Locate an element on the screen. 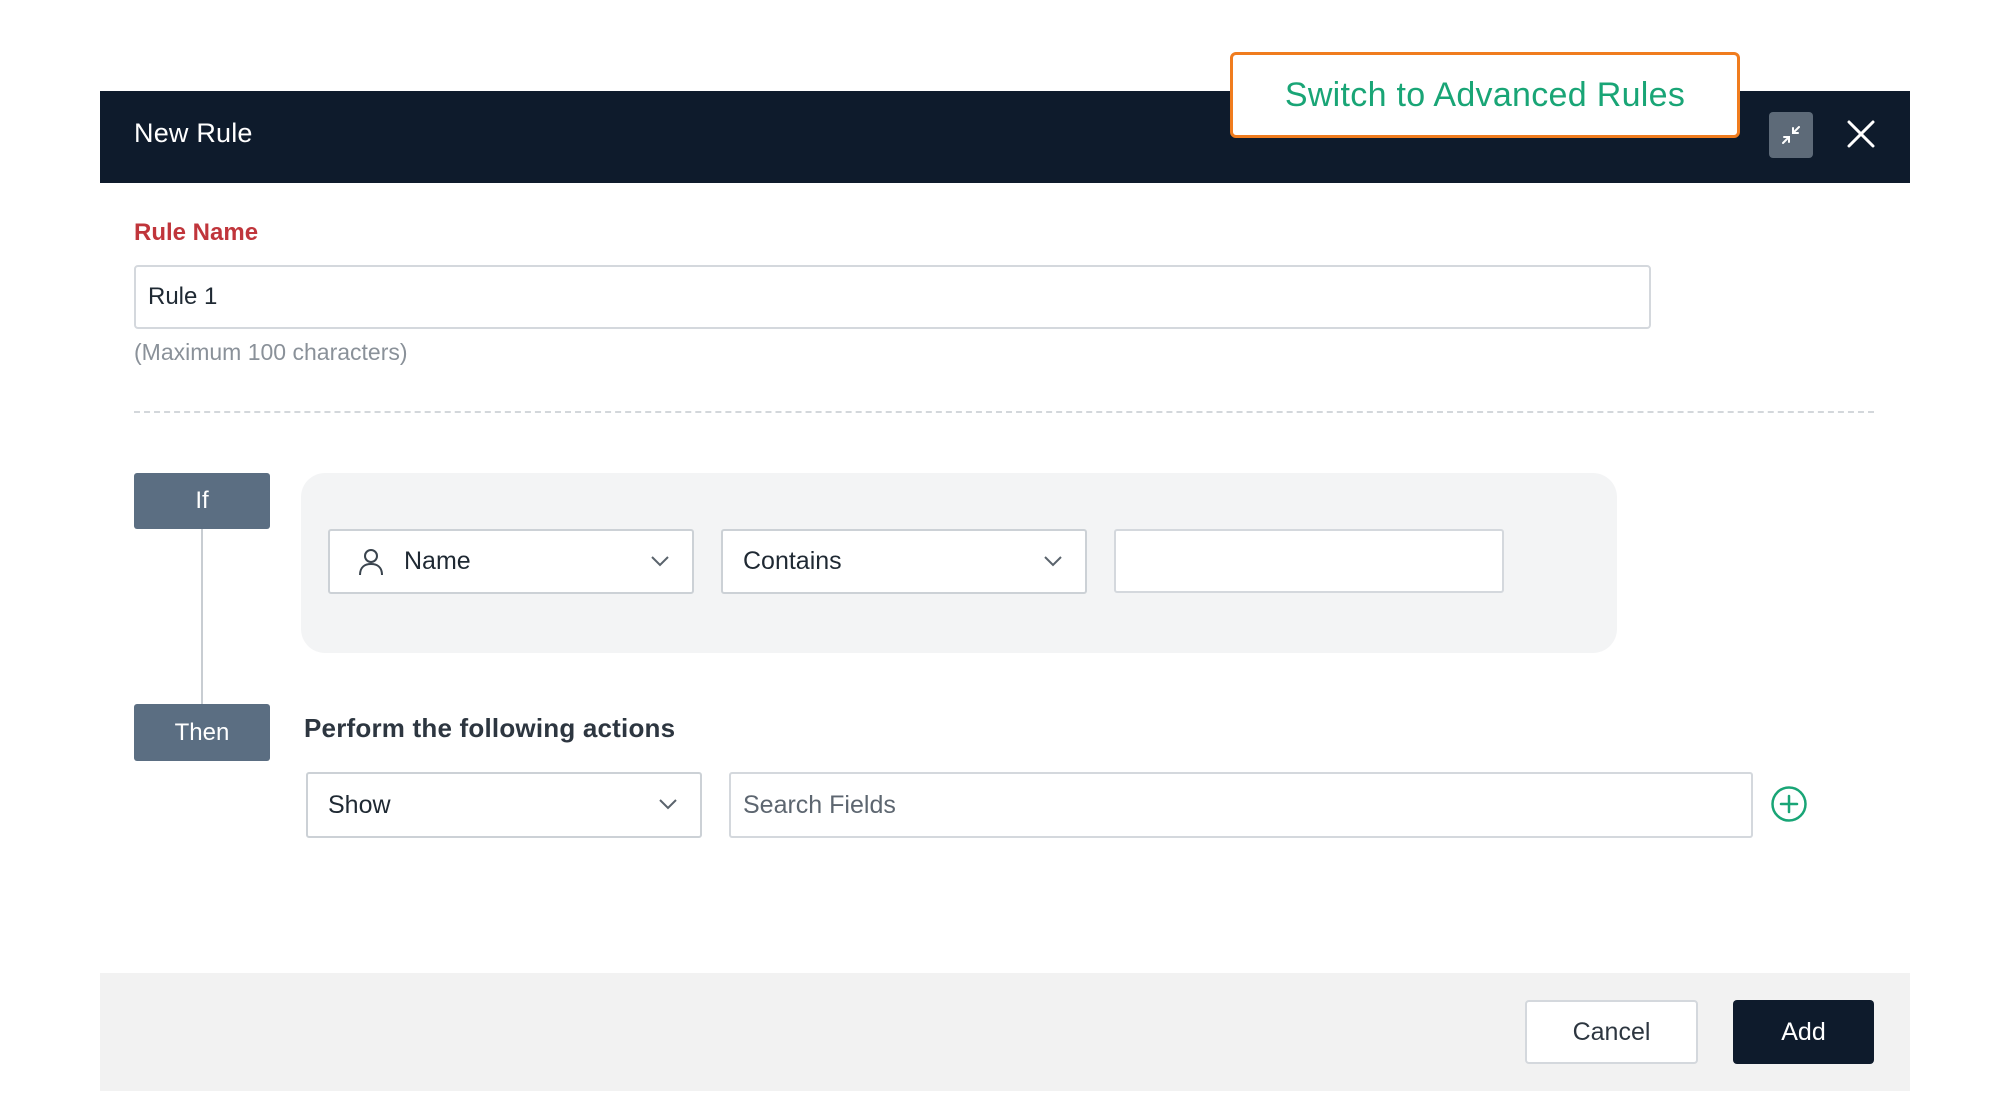 This screenshot has height=1103, width=2002. close-button is located at coordinates (1861, 134).